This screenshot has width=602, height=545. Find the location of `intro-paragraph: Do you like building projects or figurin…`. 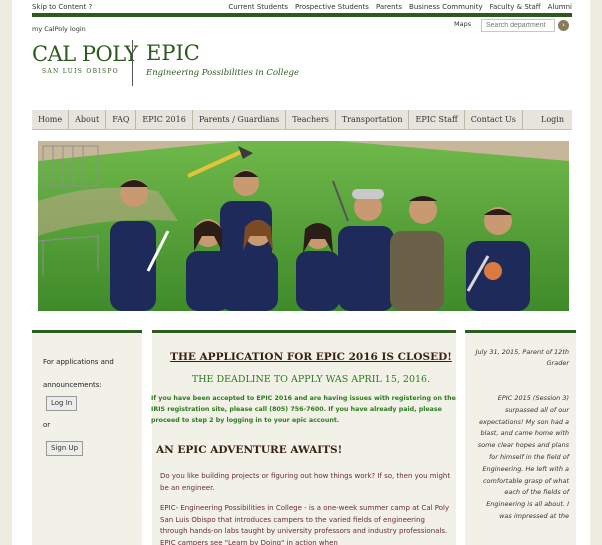

intro-paragraph: Do you like building projects or figurin… is located at coordinates (305, 482).